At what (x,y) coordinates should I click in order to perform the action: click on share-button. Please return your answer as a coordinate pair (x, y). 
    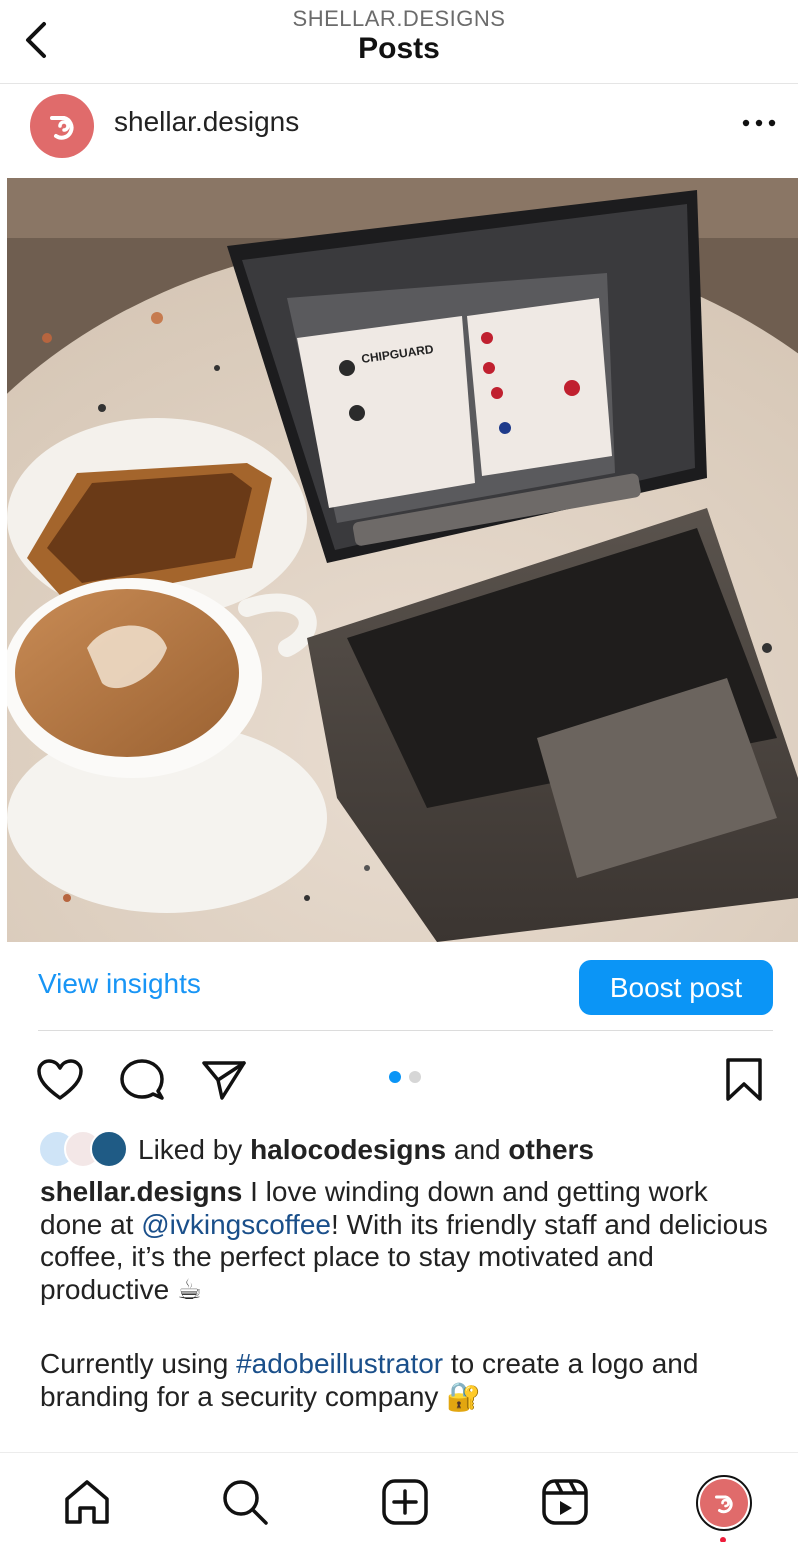
    Looking at the image, I should click on (224, 1082).